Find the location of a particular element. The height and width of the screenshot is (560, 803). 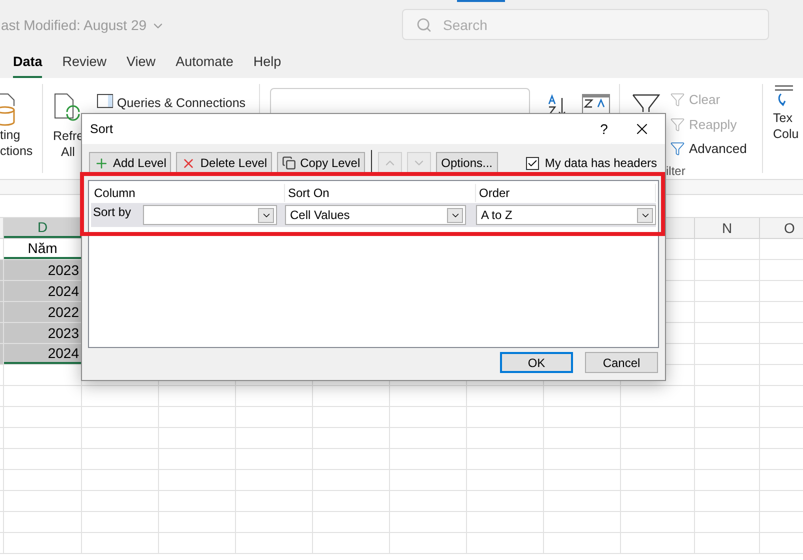

sort-level-row: Sort by Cell Values A to Z is located at coordinates (373, 215).